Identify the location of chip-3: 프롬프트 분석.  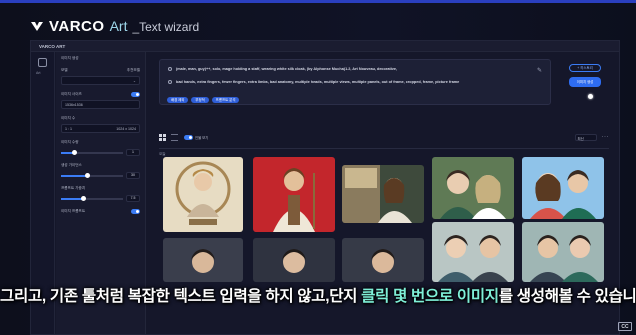
(225, 100).